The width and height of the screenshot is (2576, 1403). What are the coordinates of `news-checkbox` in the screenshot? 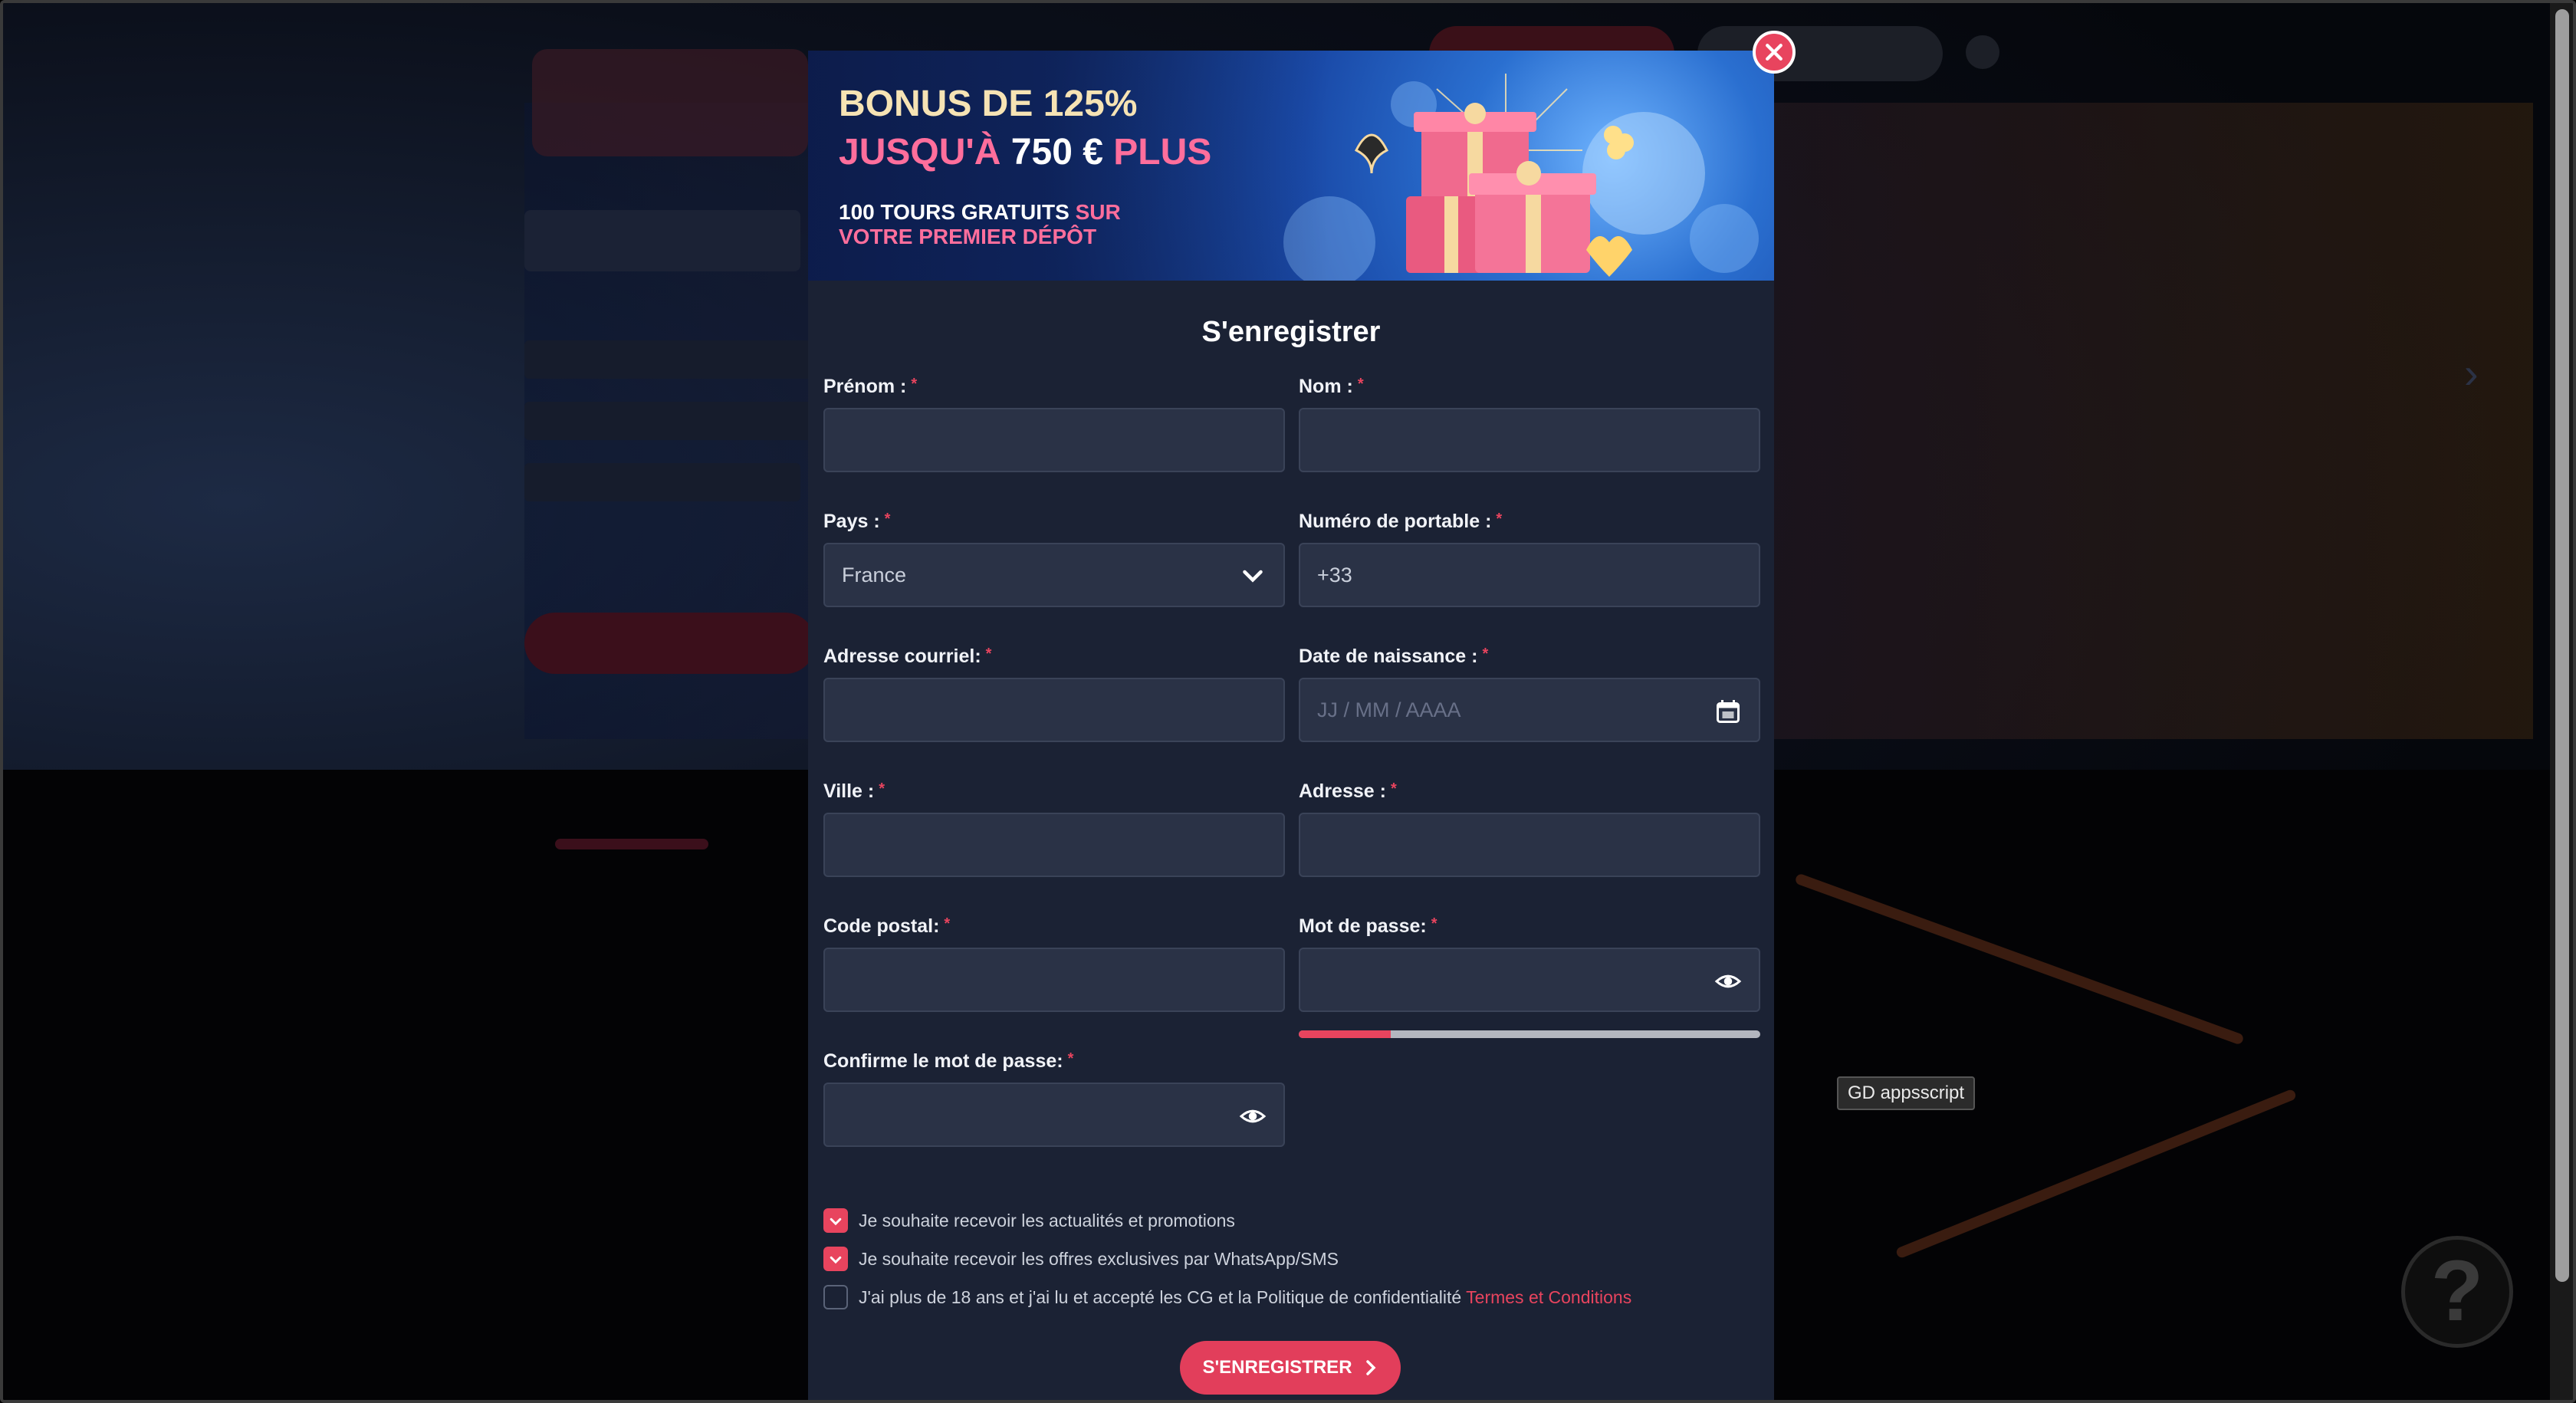 It's located at (836, 1221).